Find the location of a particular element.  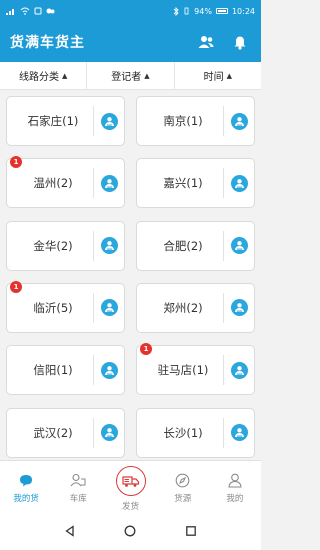

status-right: 94% 10:24 is located at coordinates (214, 11).